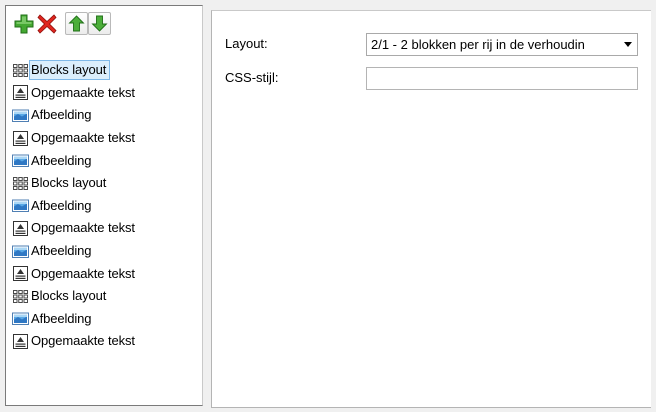 The image size is (656, 412). I want to click on layout-label: Layout:, so click(246, 43).